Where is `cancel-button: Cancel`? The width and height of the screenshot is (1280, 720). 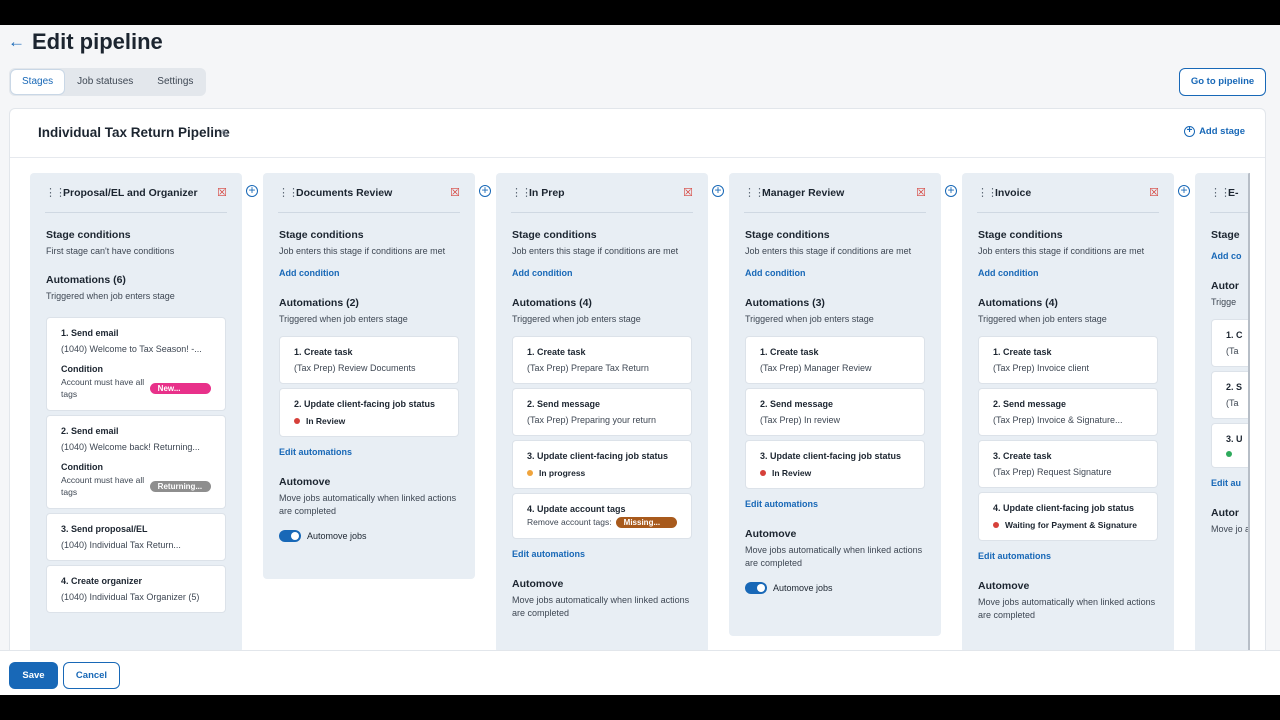
cancel-button: Cancel is located at coordinates (91, 675).